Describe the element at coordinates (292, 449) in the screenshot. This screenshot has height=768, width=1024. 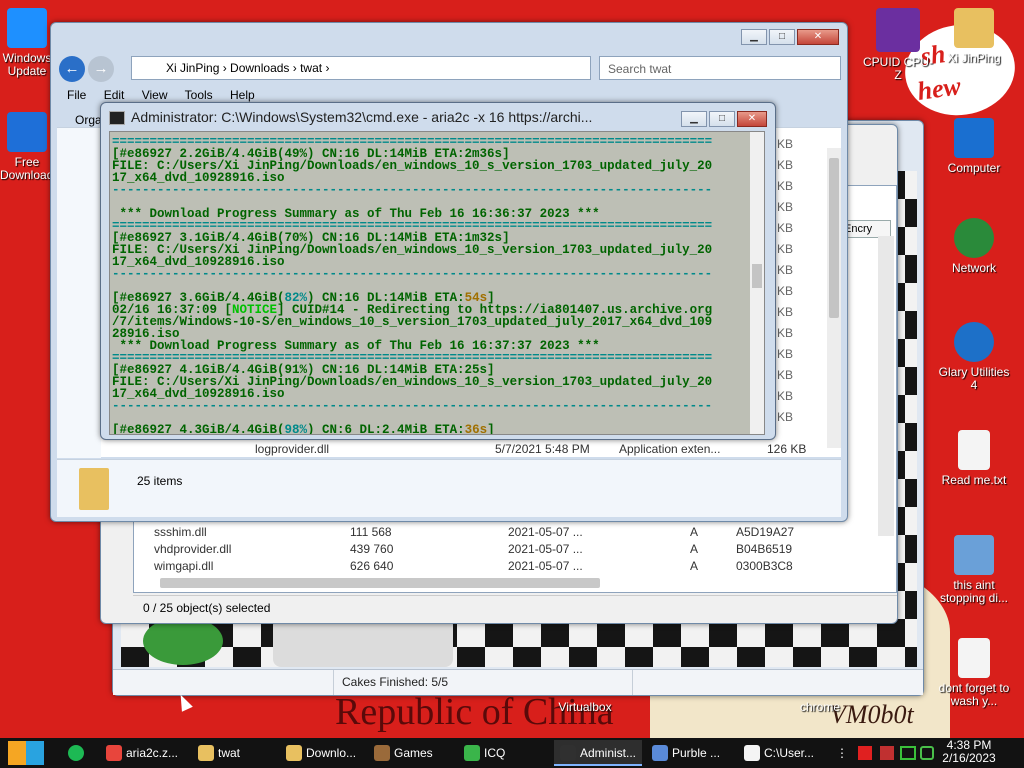
I see `file-name-cell: logprovider.dll` at that location.